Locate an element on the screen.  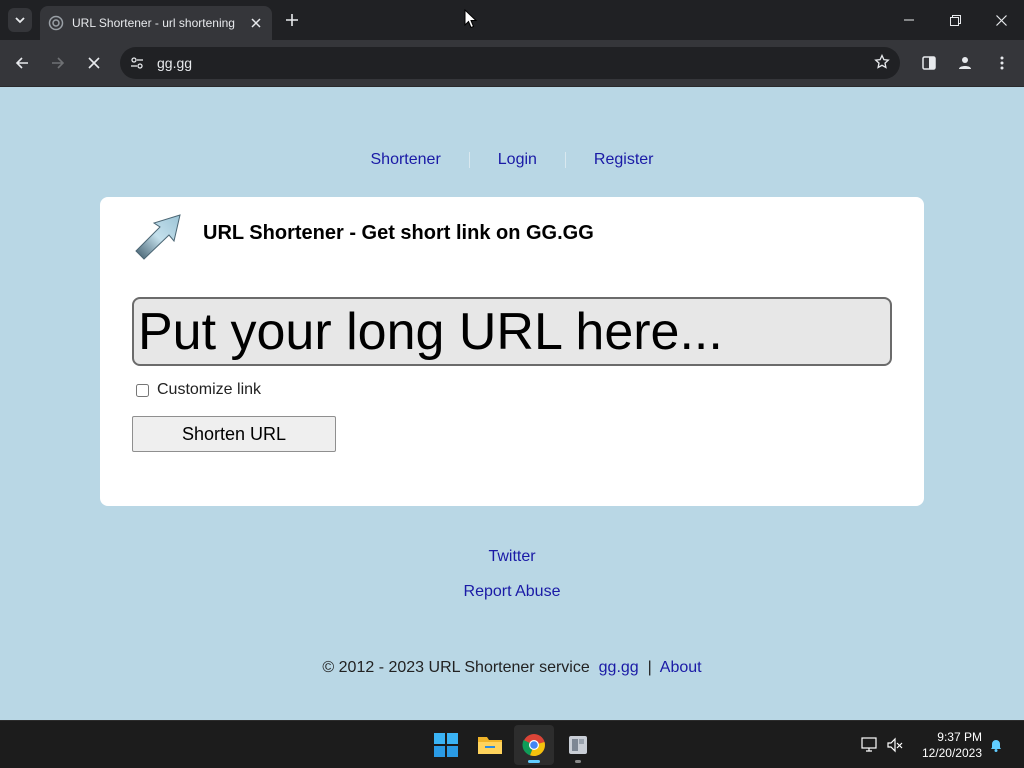
shorten-url-button: Shorten URL is located at coordinates (234, 434).